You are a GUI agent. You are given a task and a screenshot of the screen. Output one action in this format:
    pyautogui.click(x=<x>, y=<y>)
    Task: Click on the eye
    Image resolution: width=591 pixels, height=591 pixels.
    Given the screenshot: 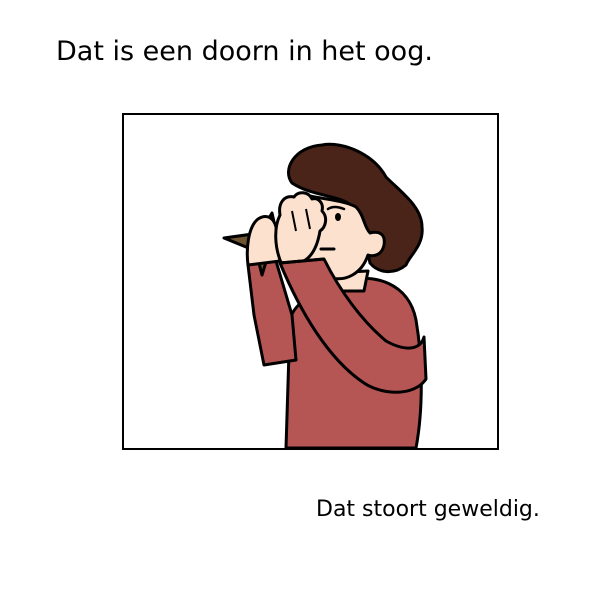 What is the action you would take?
    pyautogui.click(x=338, y=217)
    